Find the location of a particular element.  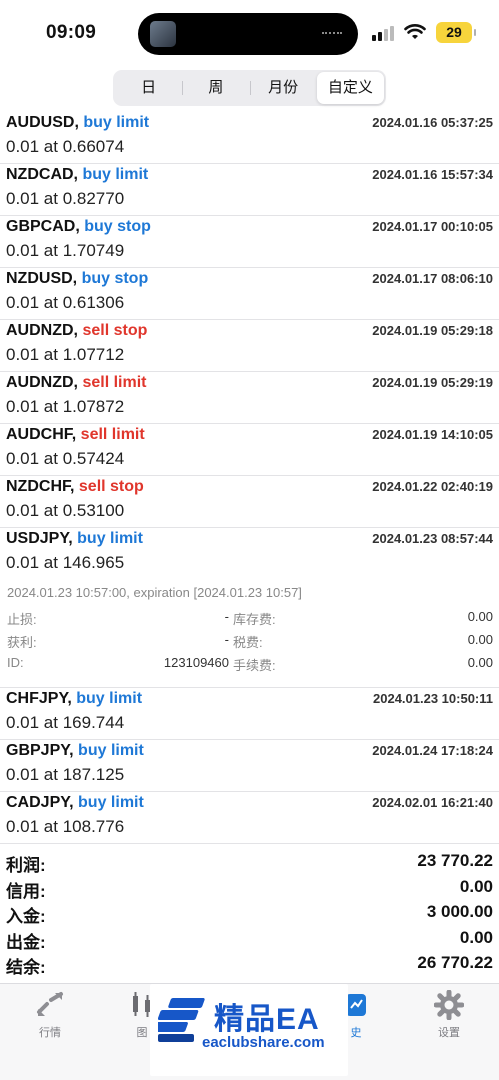

order-id-label: ID: is located at coordinates (15, 662).